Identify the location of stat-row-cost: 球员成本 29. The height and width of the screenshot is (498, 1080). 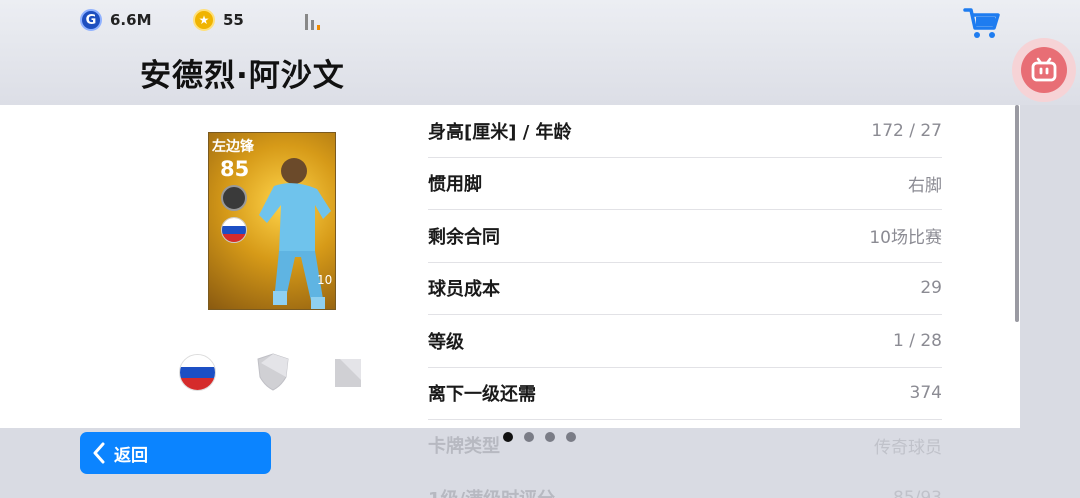
(685, 289).